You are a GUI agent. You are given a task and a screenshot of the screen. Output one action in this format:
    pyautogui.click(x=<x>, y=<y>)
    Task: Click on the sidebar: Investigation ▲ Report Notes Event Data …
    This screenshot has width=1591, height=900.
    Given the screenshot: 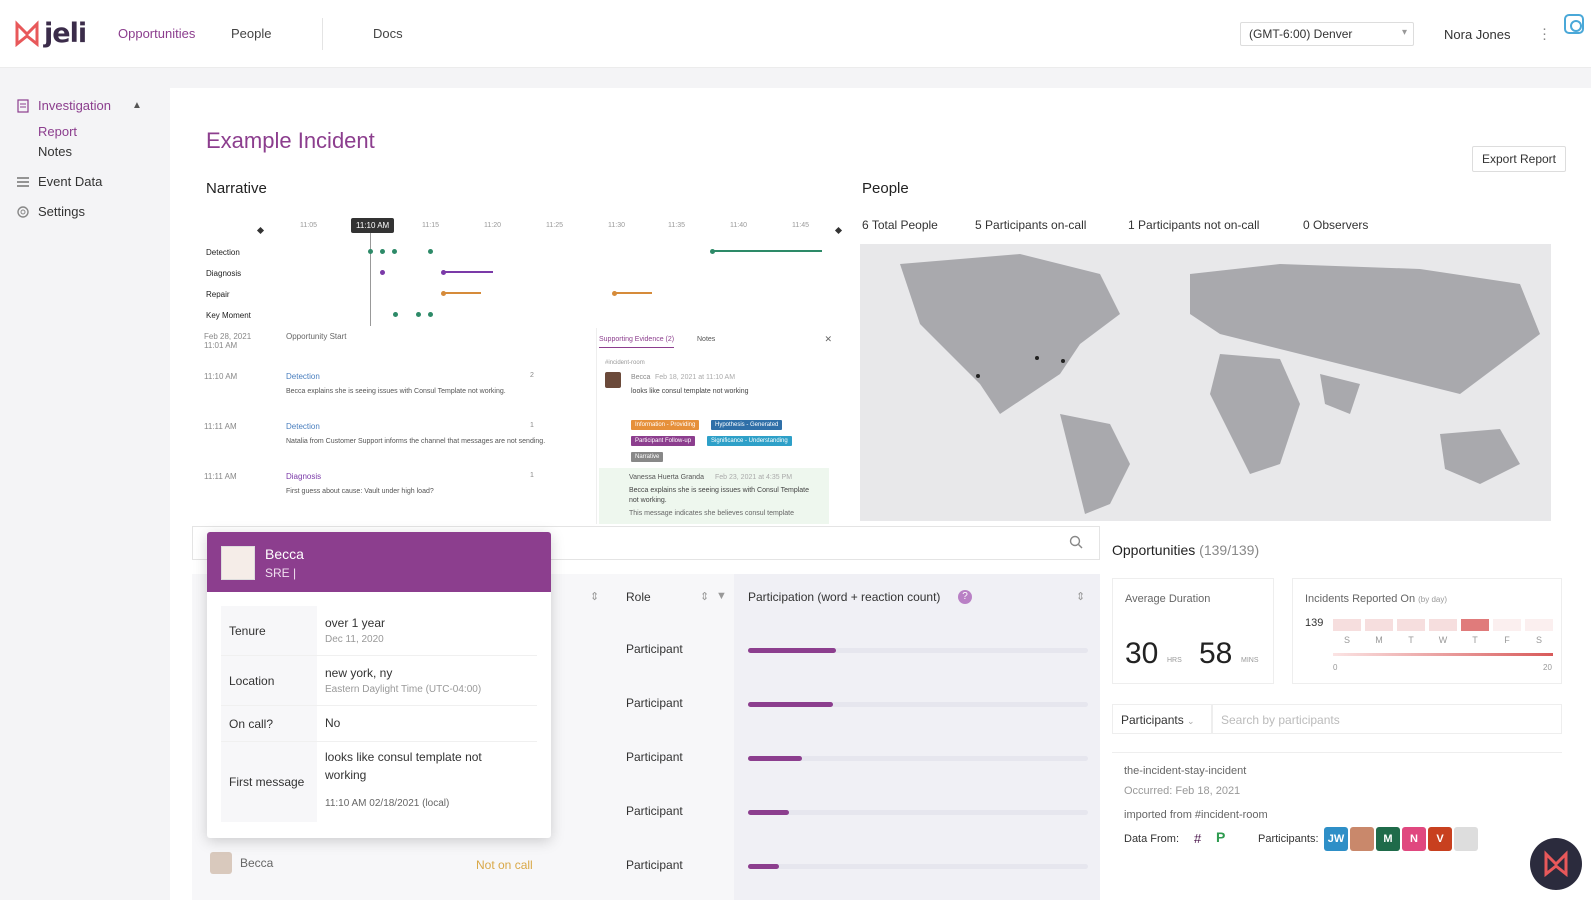 What is the action you would take?
    pyautogui.click(x=85, y=484)
    